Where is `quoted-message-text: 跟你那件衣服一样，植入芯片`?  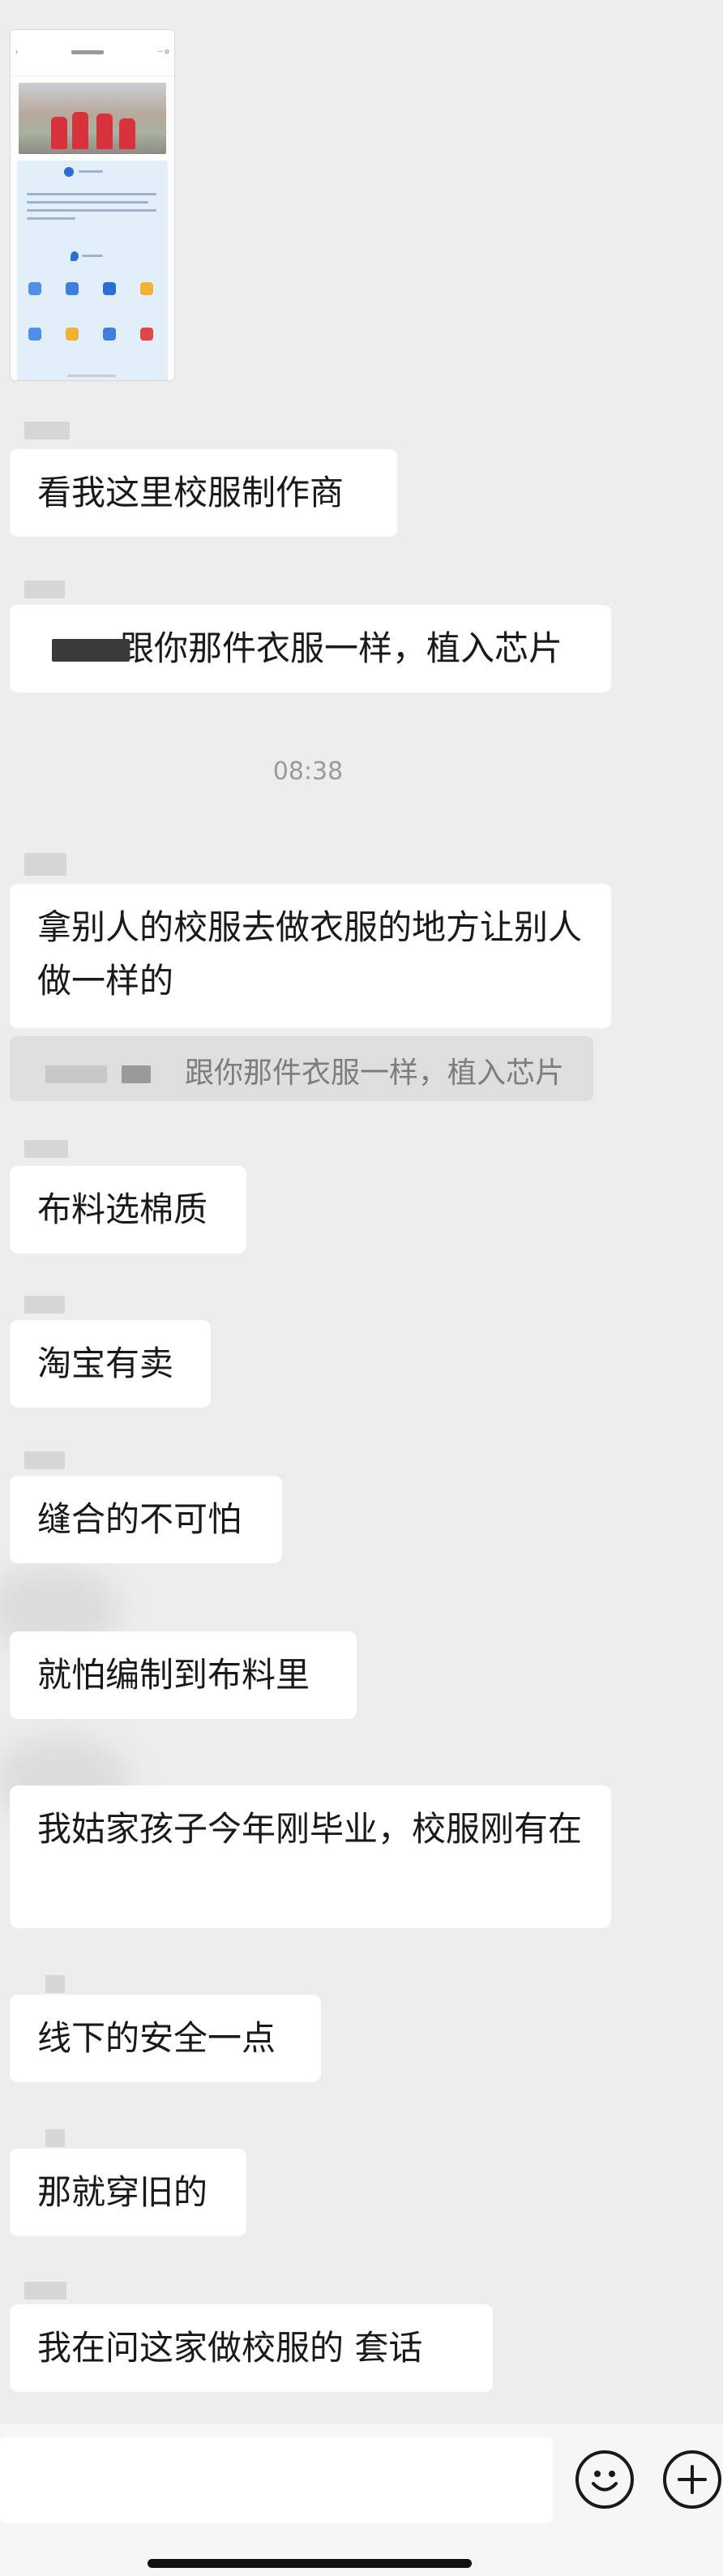 quoted-message-text: 跟你那件衣服一样，植入芯片 is located at coordinates (375, 1073).